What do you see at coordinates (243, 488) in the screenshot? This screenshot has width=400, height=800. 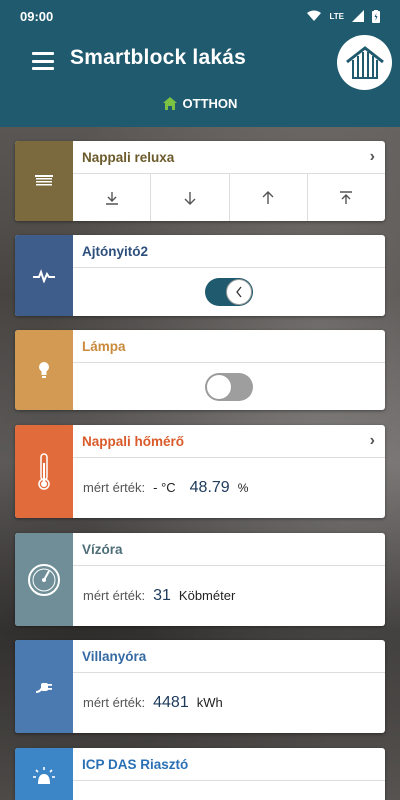 I see `humidity-unit: %` at bounding box center [243, 488].